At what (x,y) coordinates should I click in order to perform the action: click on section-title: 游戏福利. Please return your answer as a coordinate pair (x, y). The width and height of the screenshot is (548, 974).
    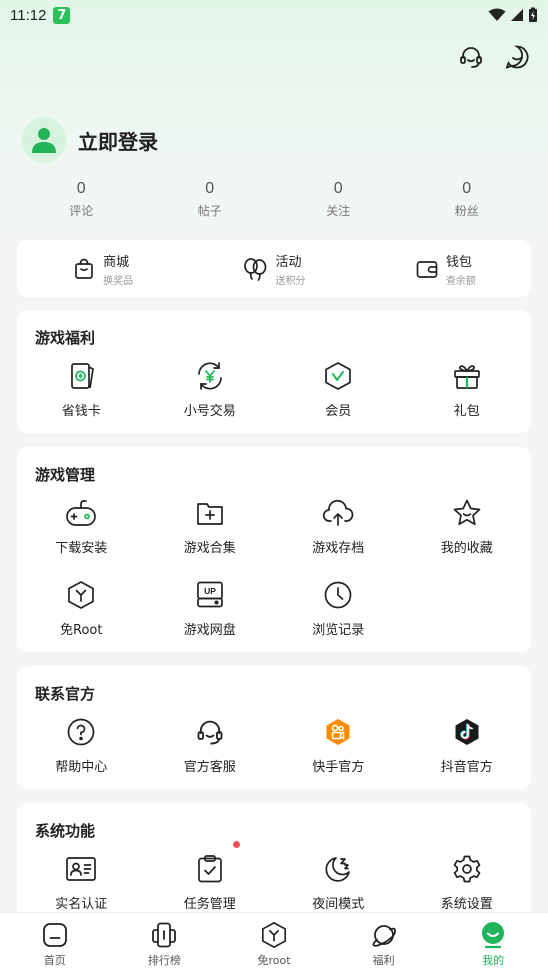
    Looking at the image, I should click on (65, 338).